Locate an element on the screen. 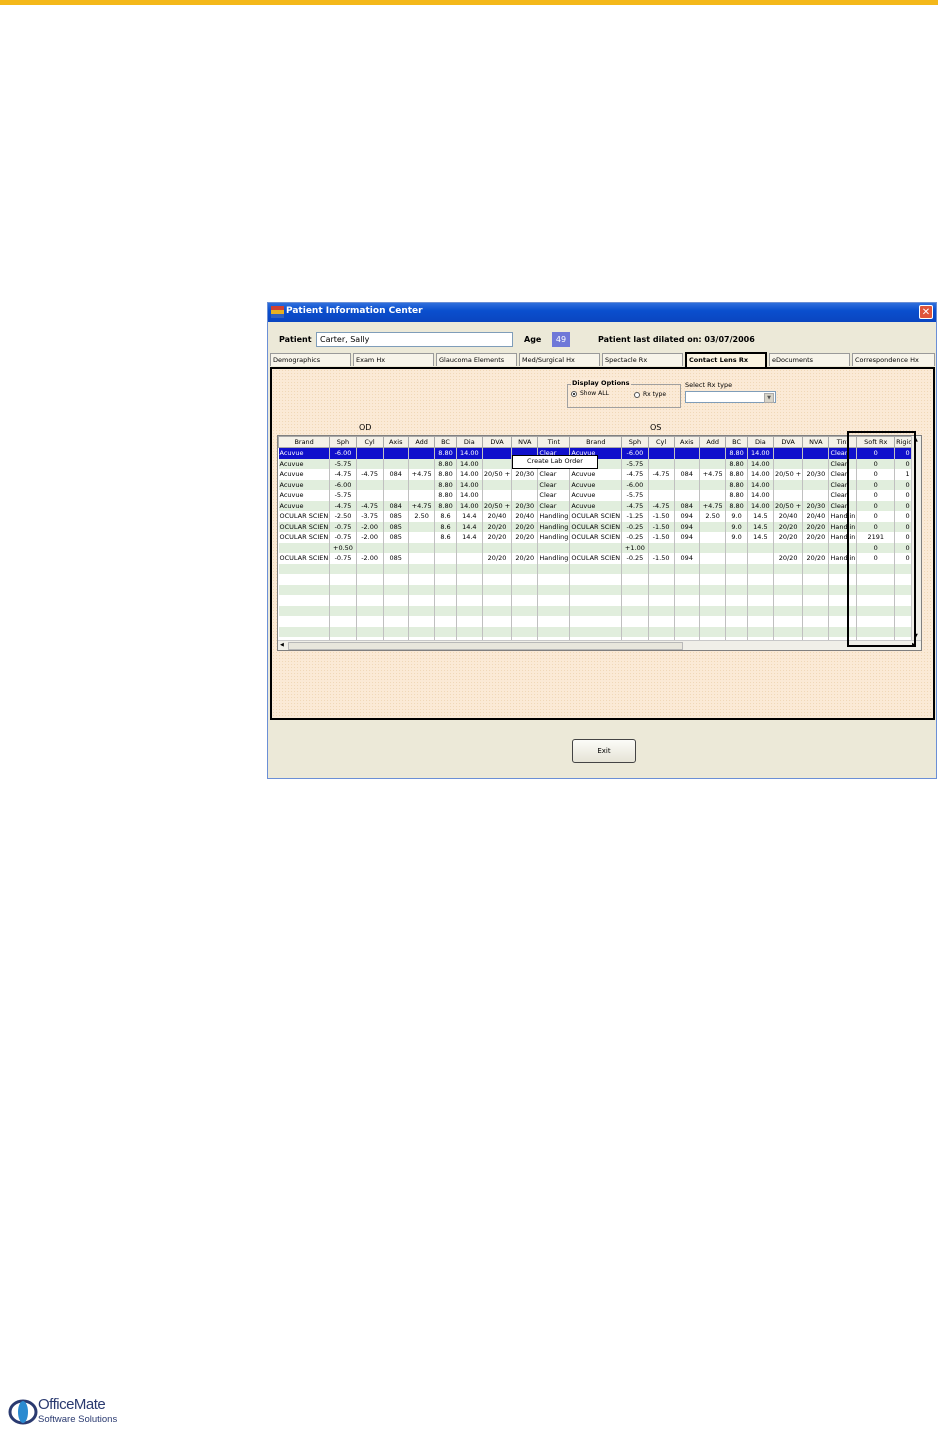 The image size is (938, 1435). table-cell: -6.00 is located at coordinates (635, 453).